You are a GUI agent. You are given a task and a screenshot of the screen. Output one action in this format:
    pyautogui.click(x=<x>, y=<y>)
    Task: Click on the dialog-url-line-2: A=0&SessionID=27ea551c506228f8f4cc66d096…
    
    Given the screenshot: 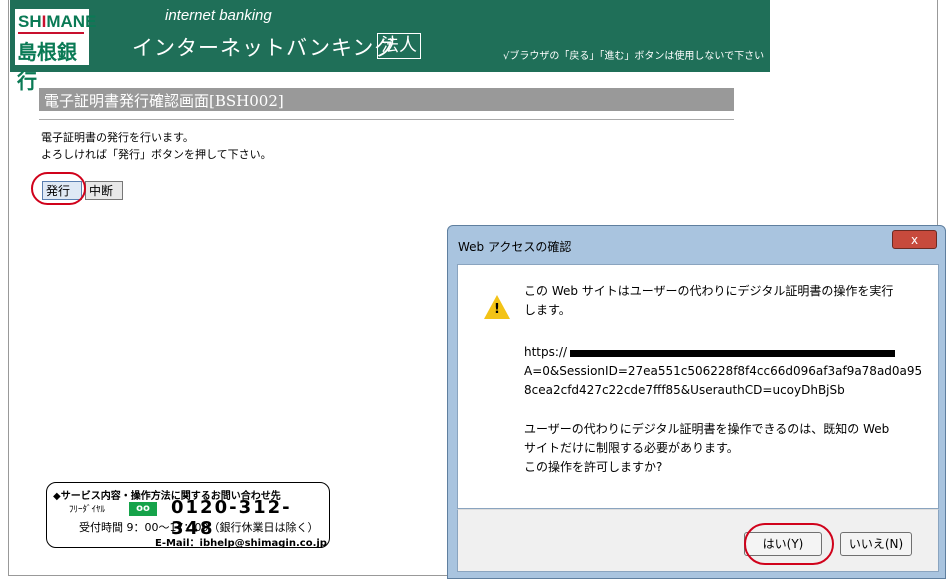 What is the action you would take?
    pyautogui.click(x=723, y=371)
    